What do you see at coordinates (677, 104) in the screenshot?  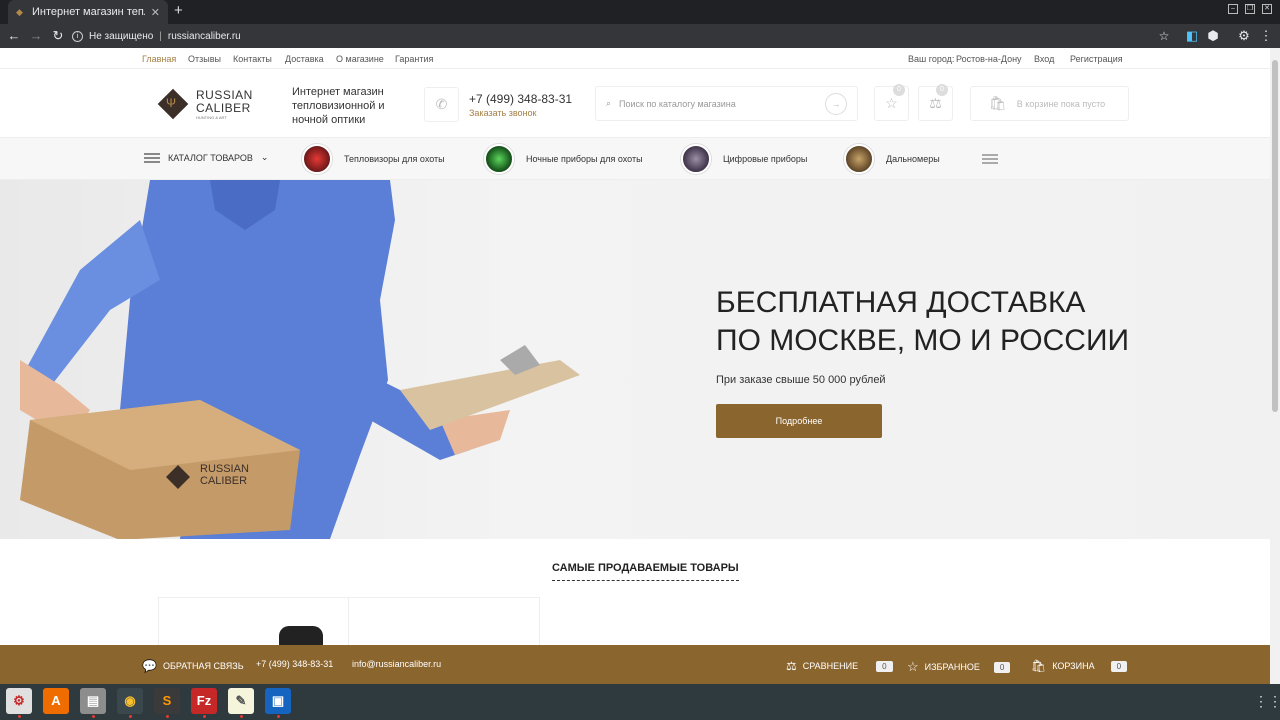 I see `search-input: Поиск по каталогу магазина` at bounding box center [677, 104].